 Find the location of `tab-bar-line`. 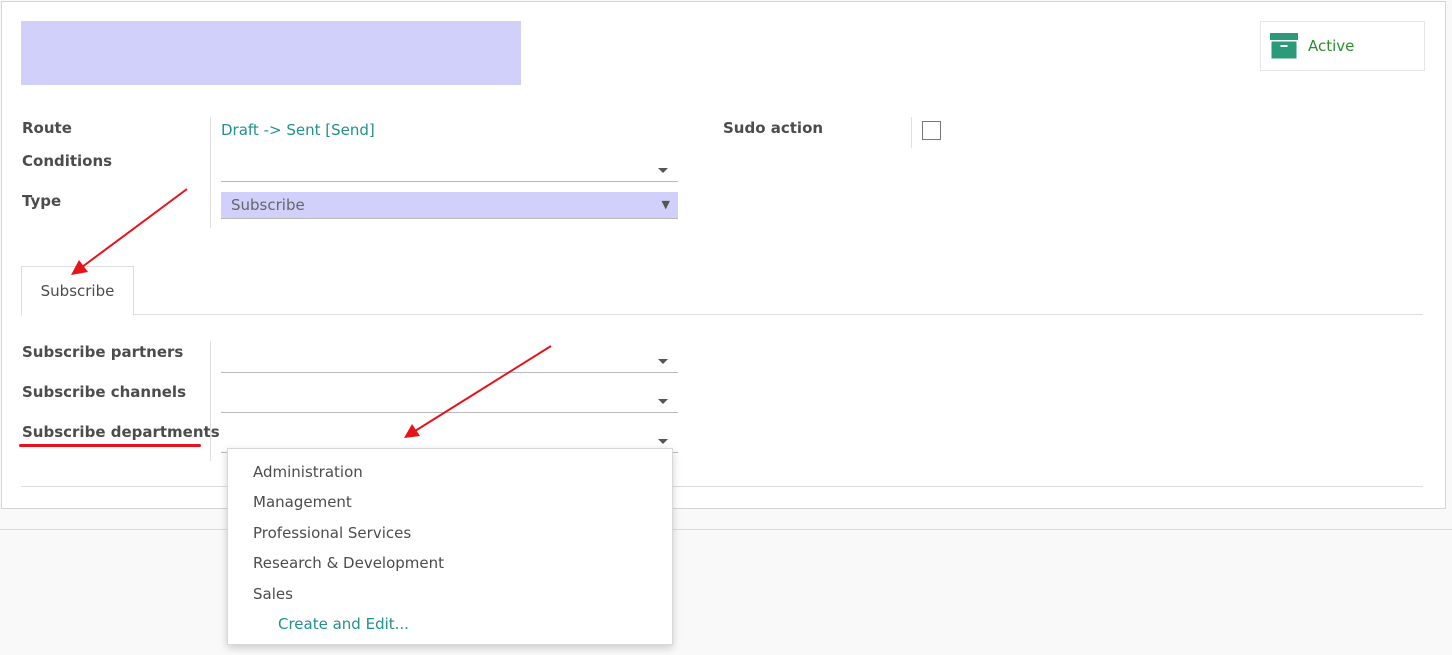

tab-bar-line is located at coordinates (722, 314).